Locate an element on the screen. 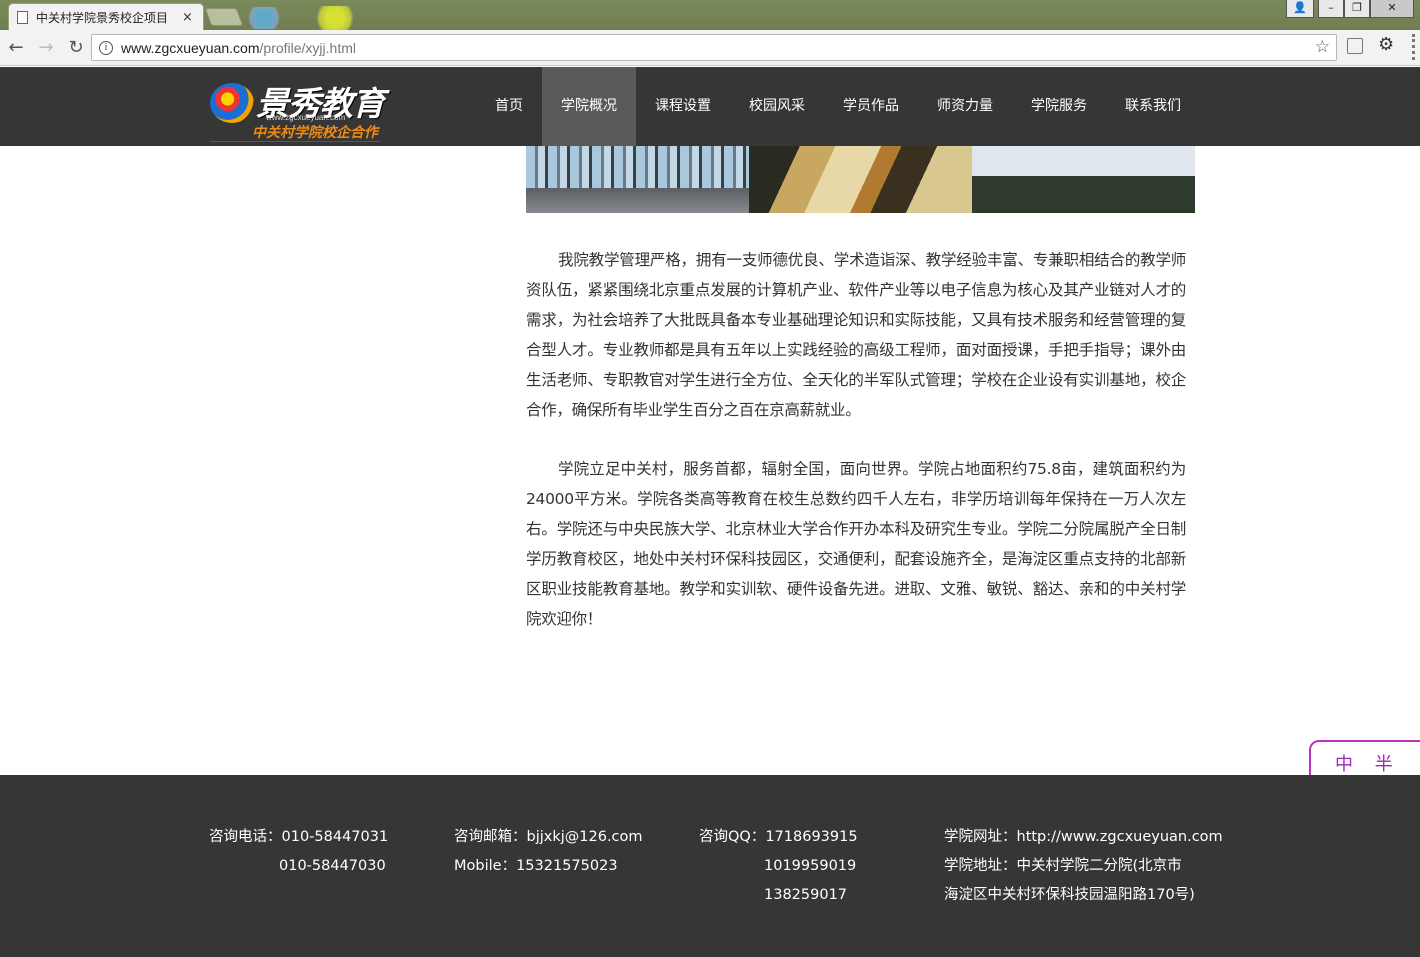 The height and width of the screenshot is (957, 1420). photo-strip is located at coordinates (860, 179).